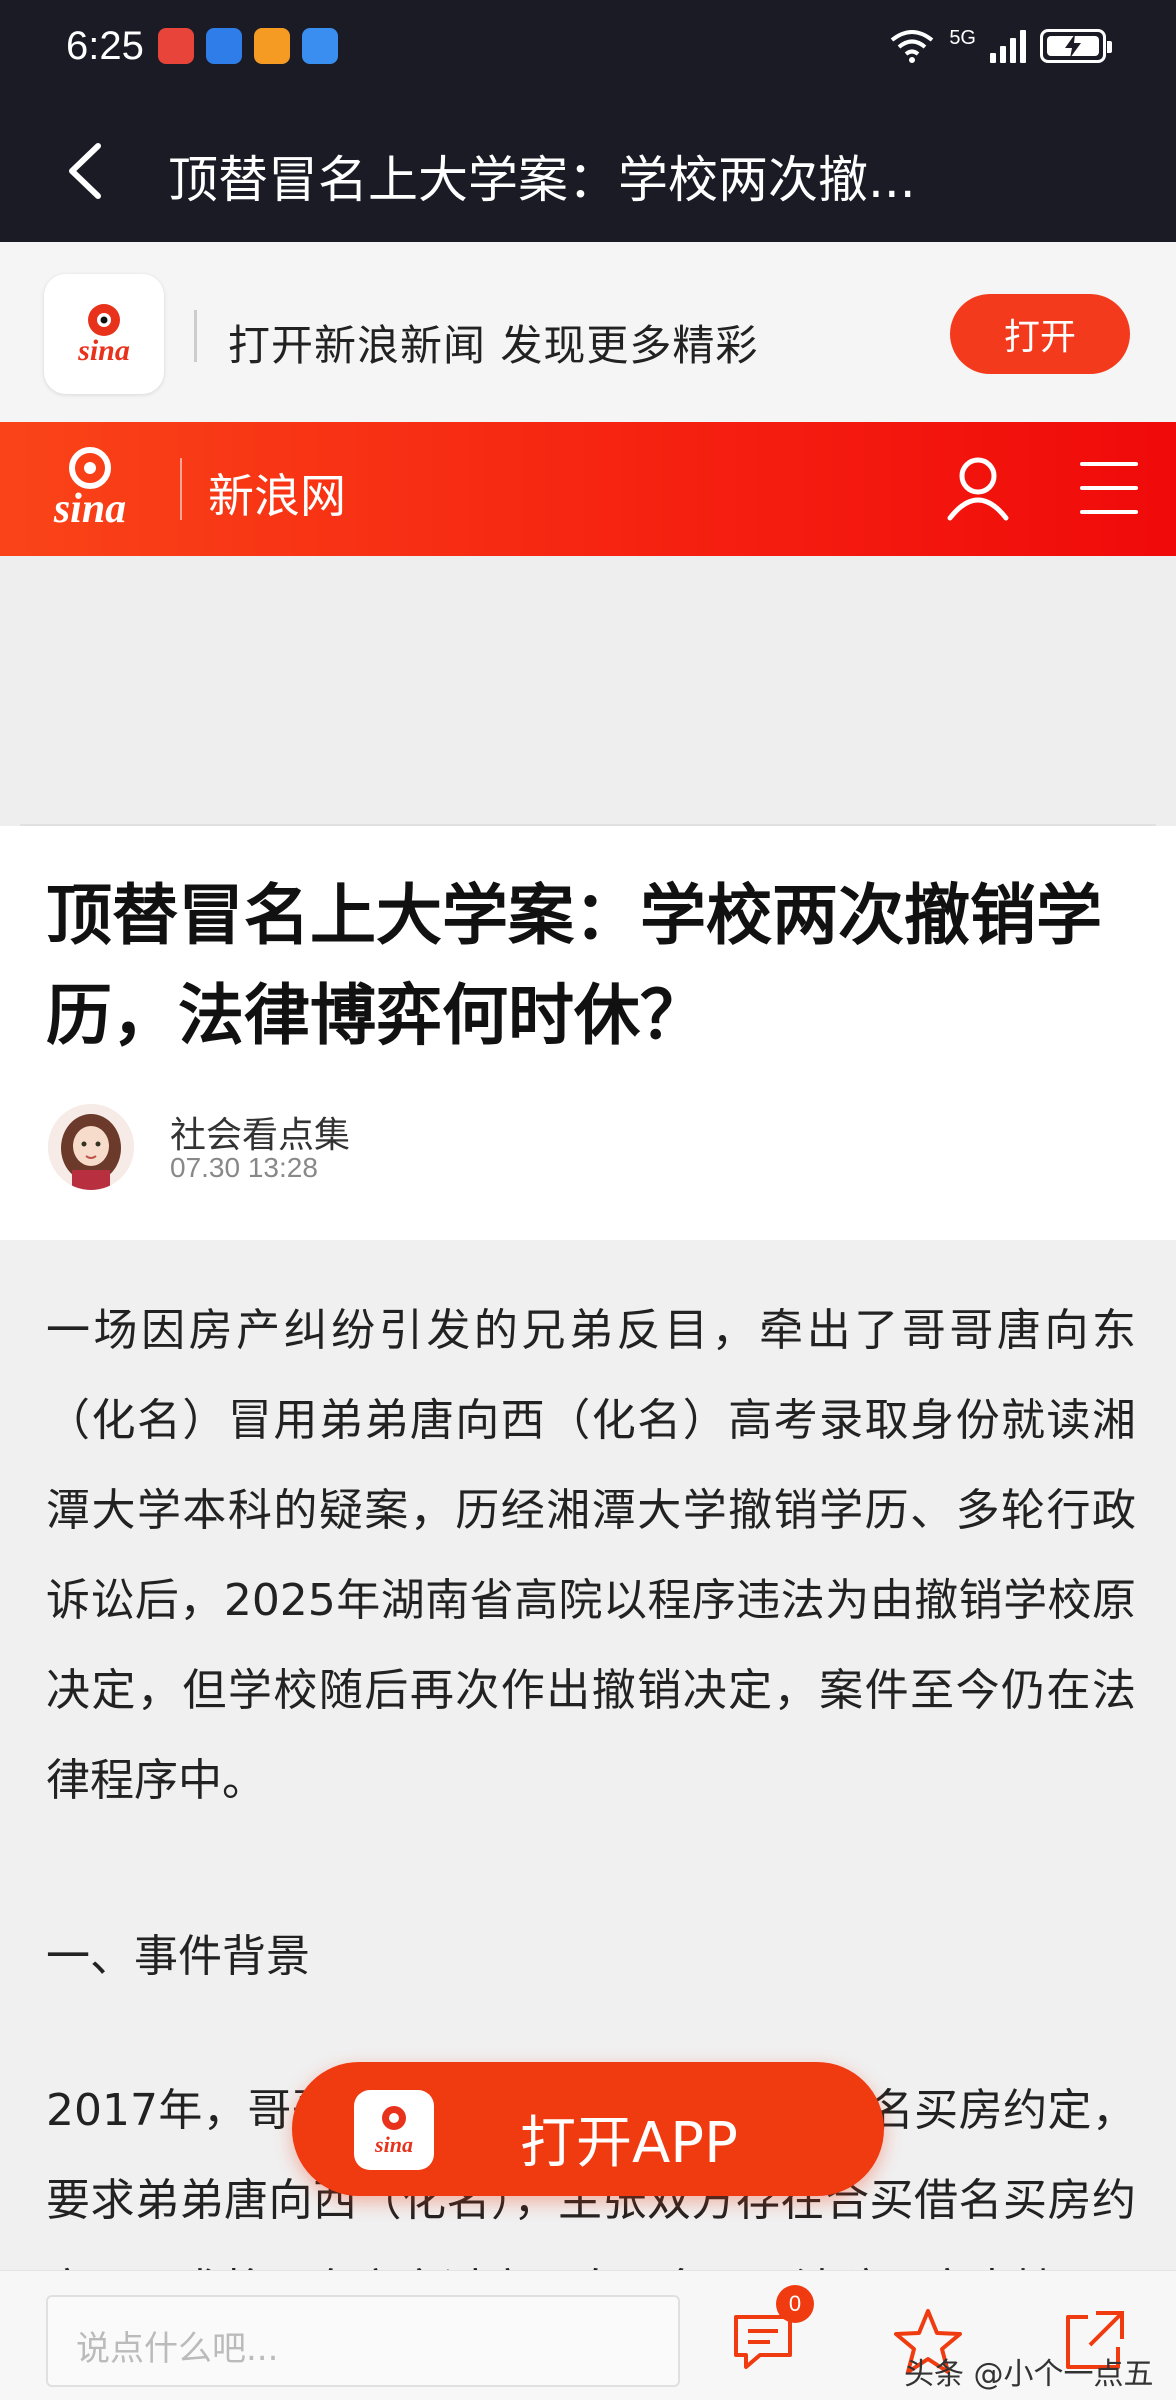  Describe the element at coordinates (1008, 46) in the screenshot. I see `signal-icon` at that location.